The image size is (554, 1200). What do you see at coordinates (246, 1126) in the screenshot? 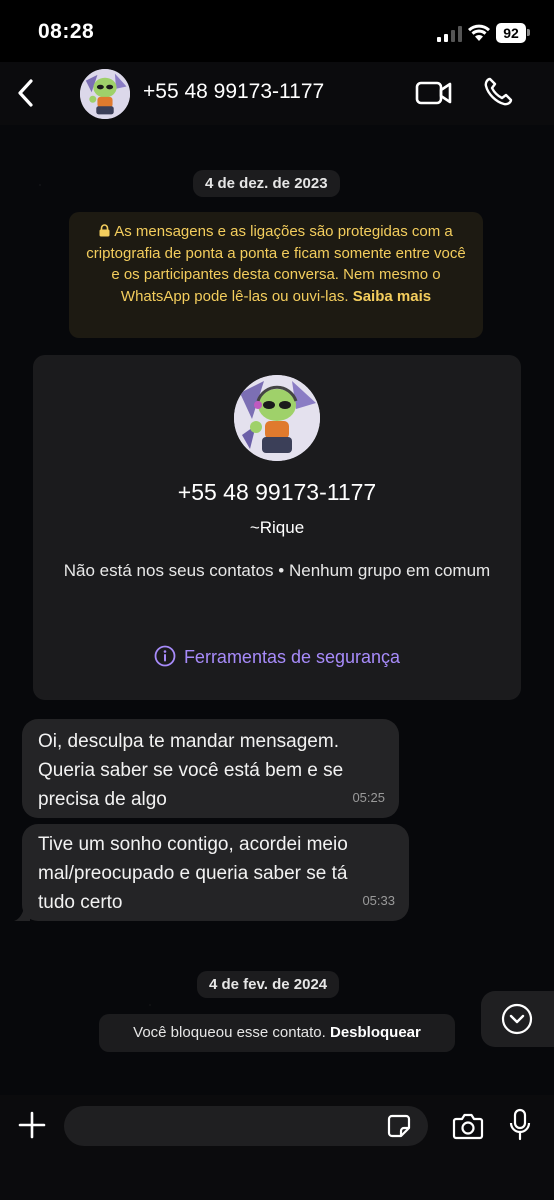
I see `message-input` at bounding box center [246, 1126].